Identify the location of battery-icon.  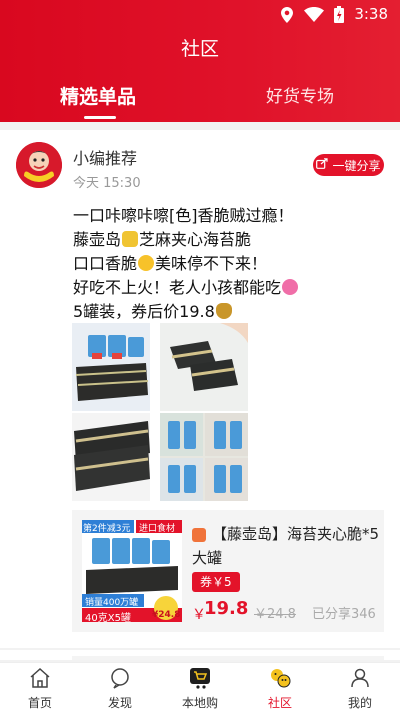
(339, 16).